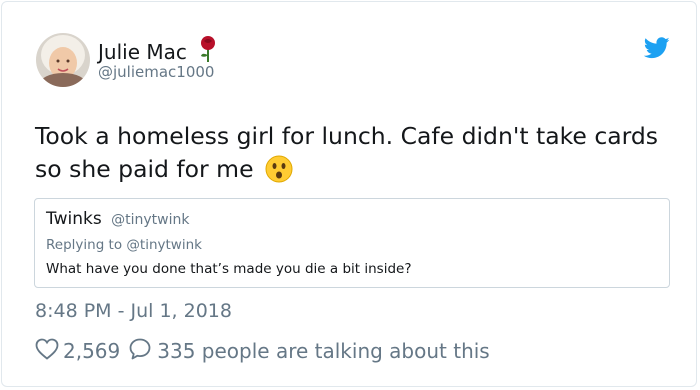 The height and width of the screenshot is (390, 700). I want to click on like-count: 2,569, so click(91, 351).